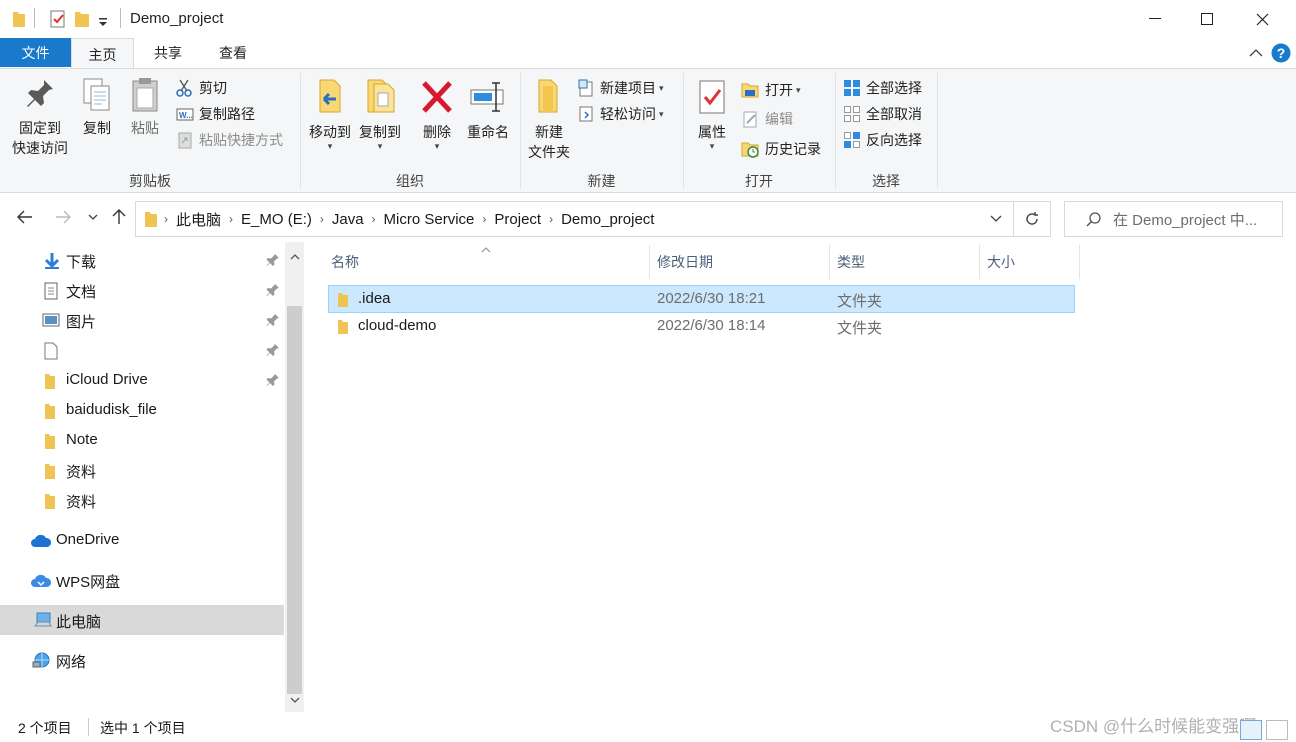 This screenshot has height=742, width=1296. I want to click on tab-share: 共享, so click(168, 53).